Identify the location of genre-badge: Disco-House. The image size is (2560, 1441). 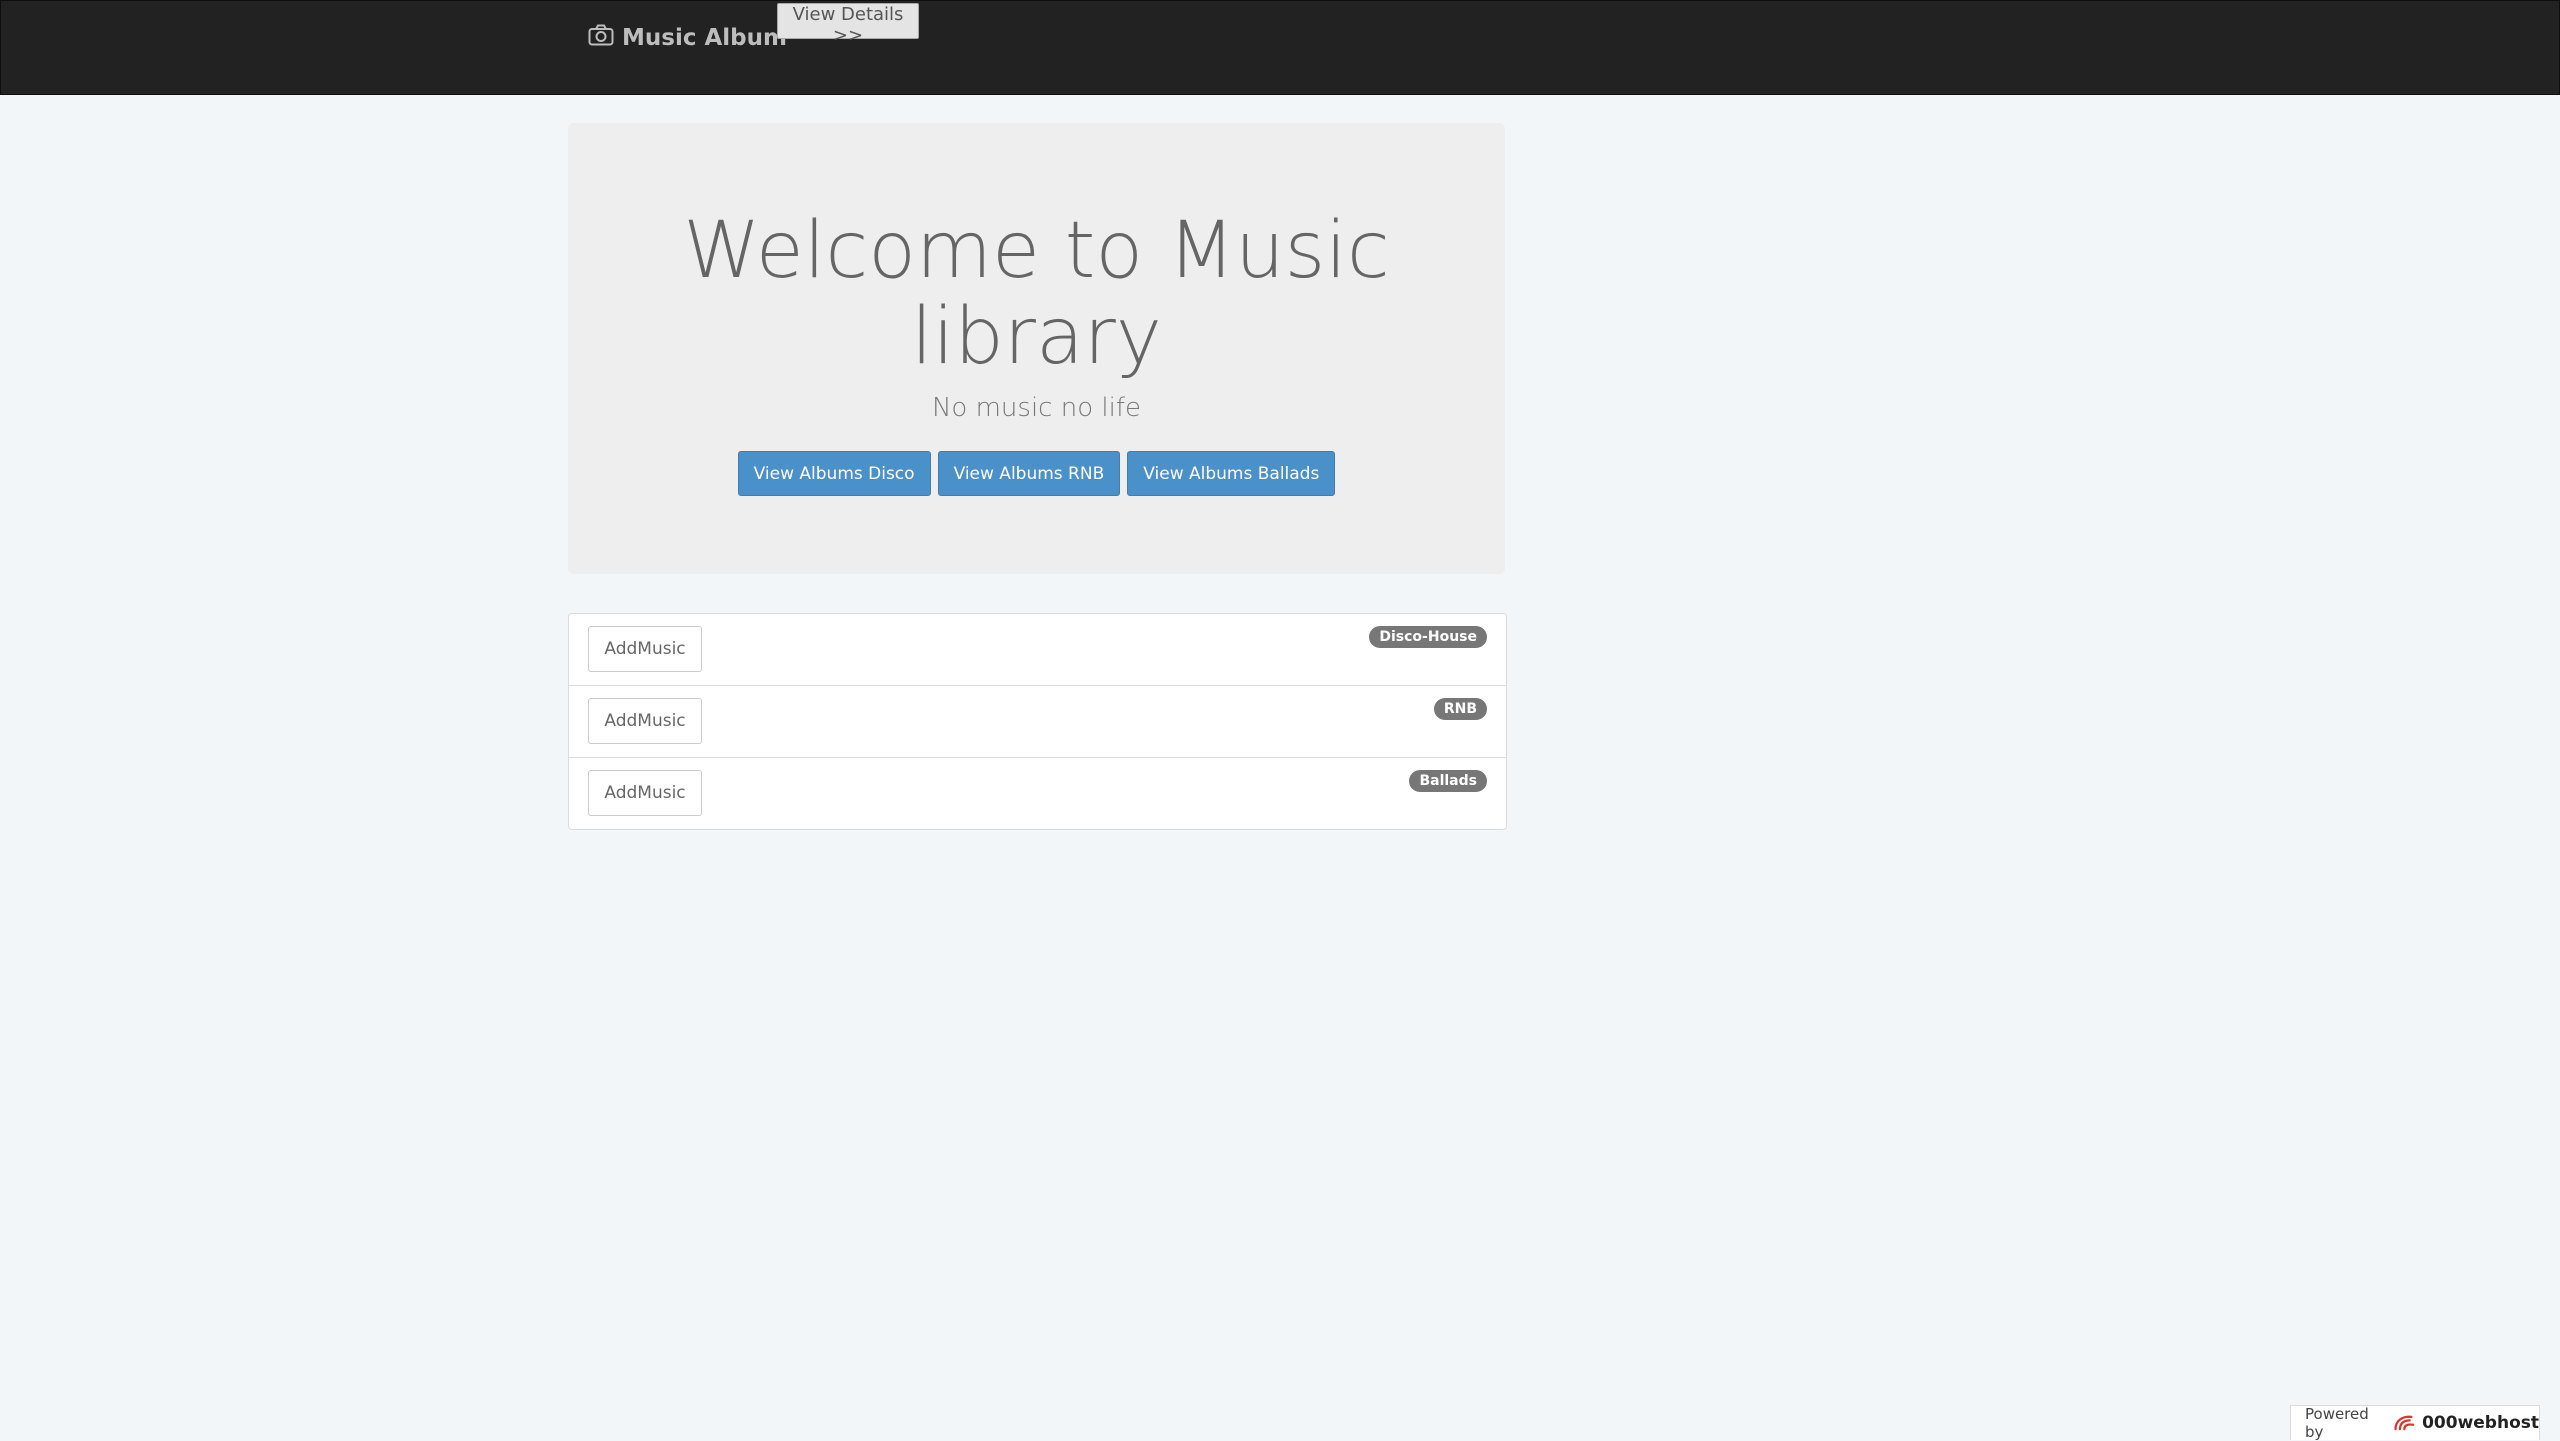
(1428, 637).